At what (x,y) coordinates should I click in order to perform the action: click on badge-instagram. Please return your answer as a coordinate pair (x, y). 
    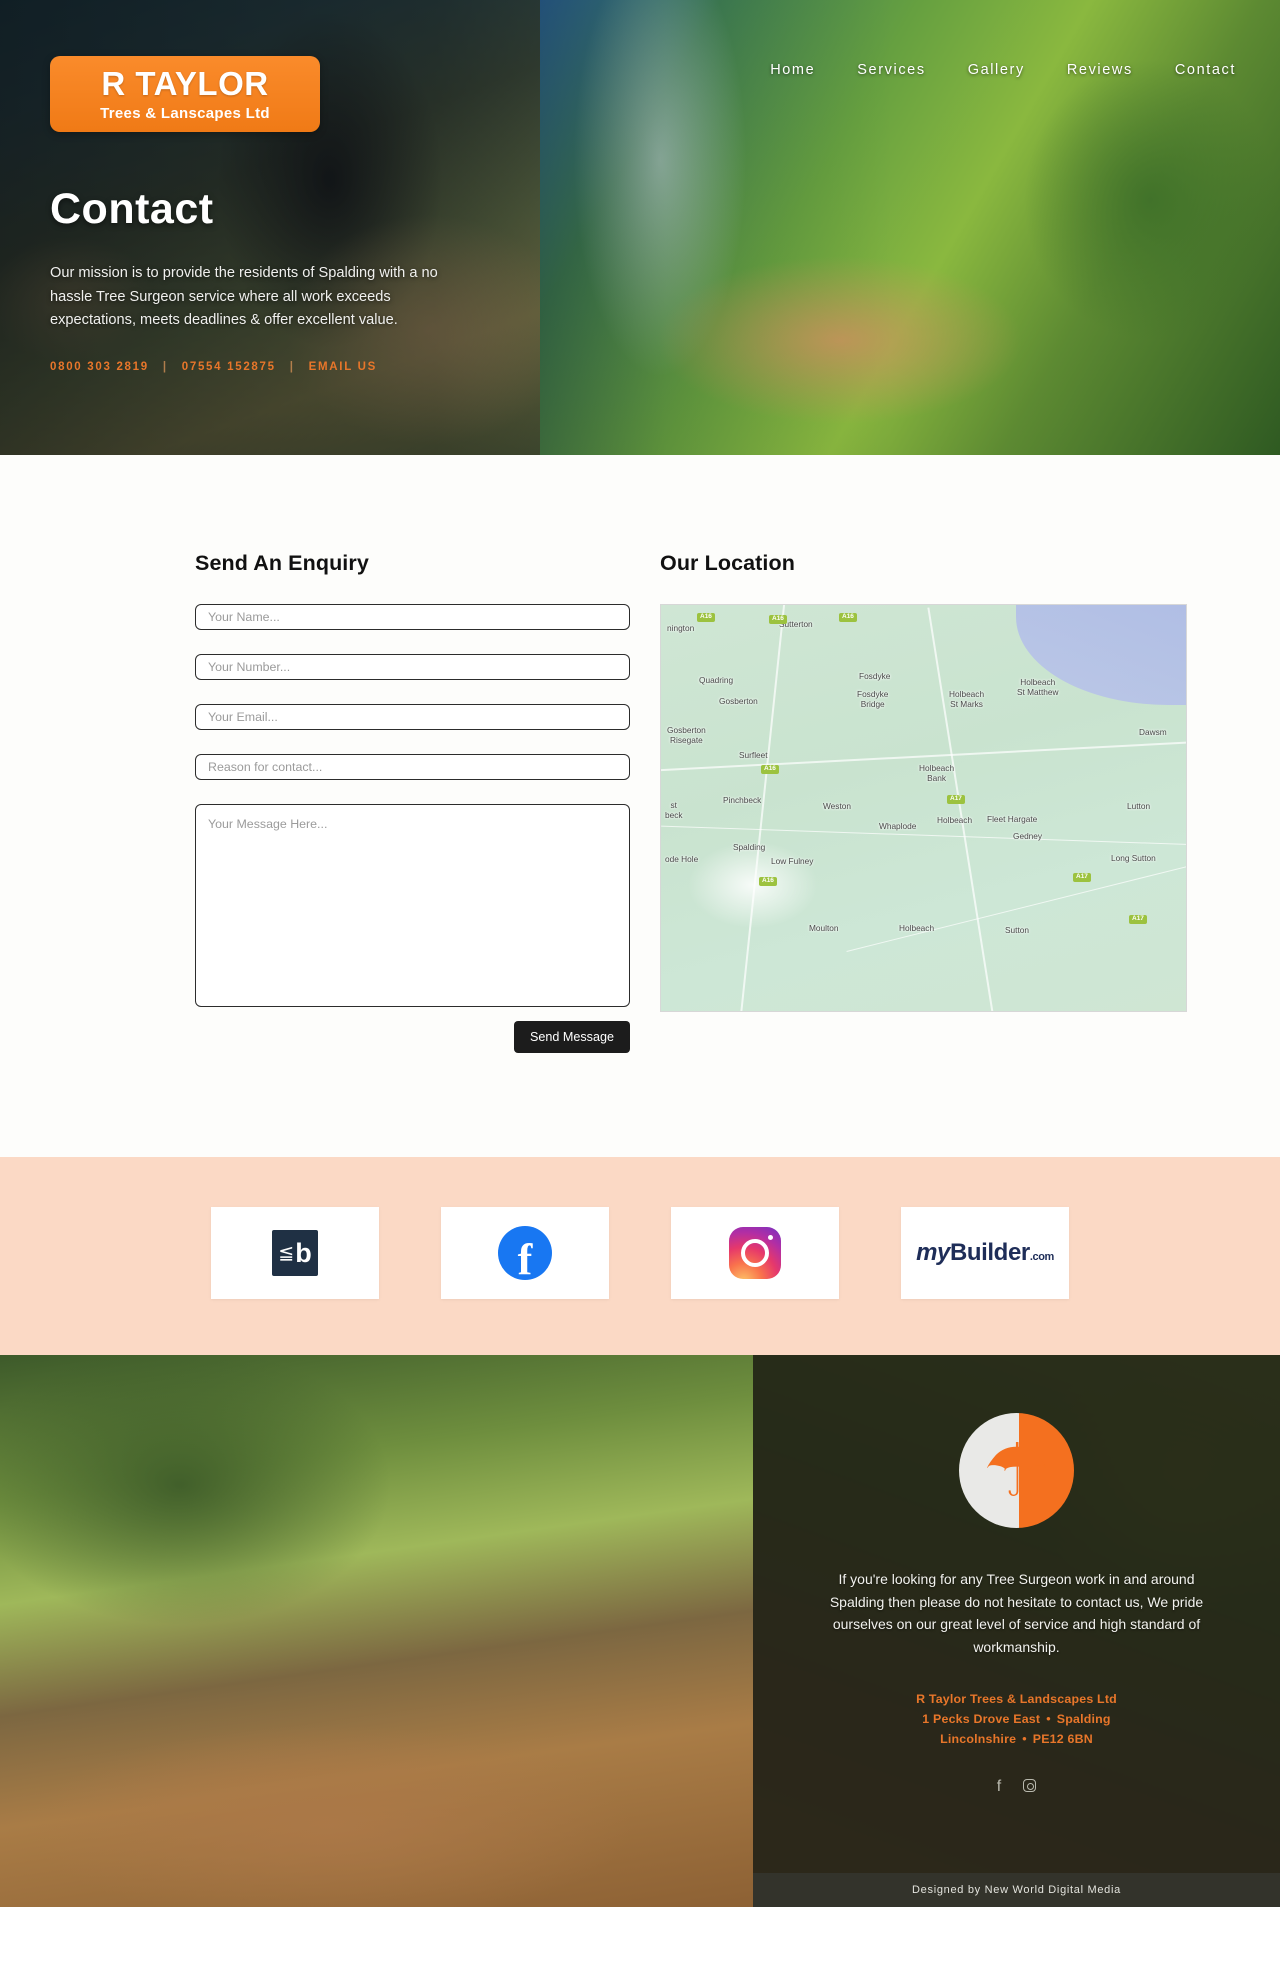
    Looking at the image, I should click on (755, 1253).